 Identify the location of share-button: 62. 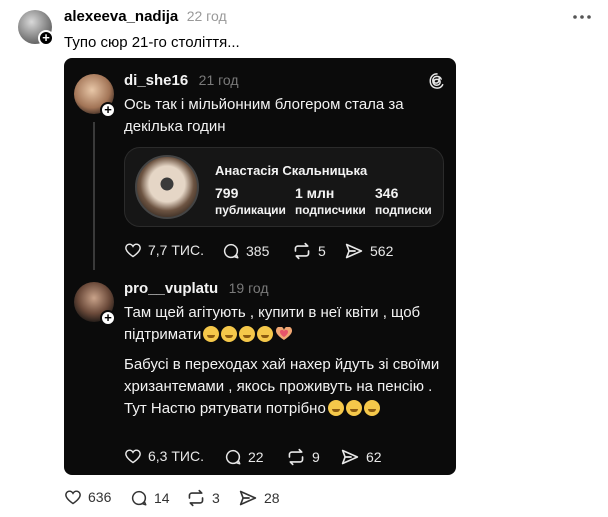
(361, 457).